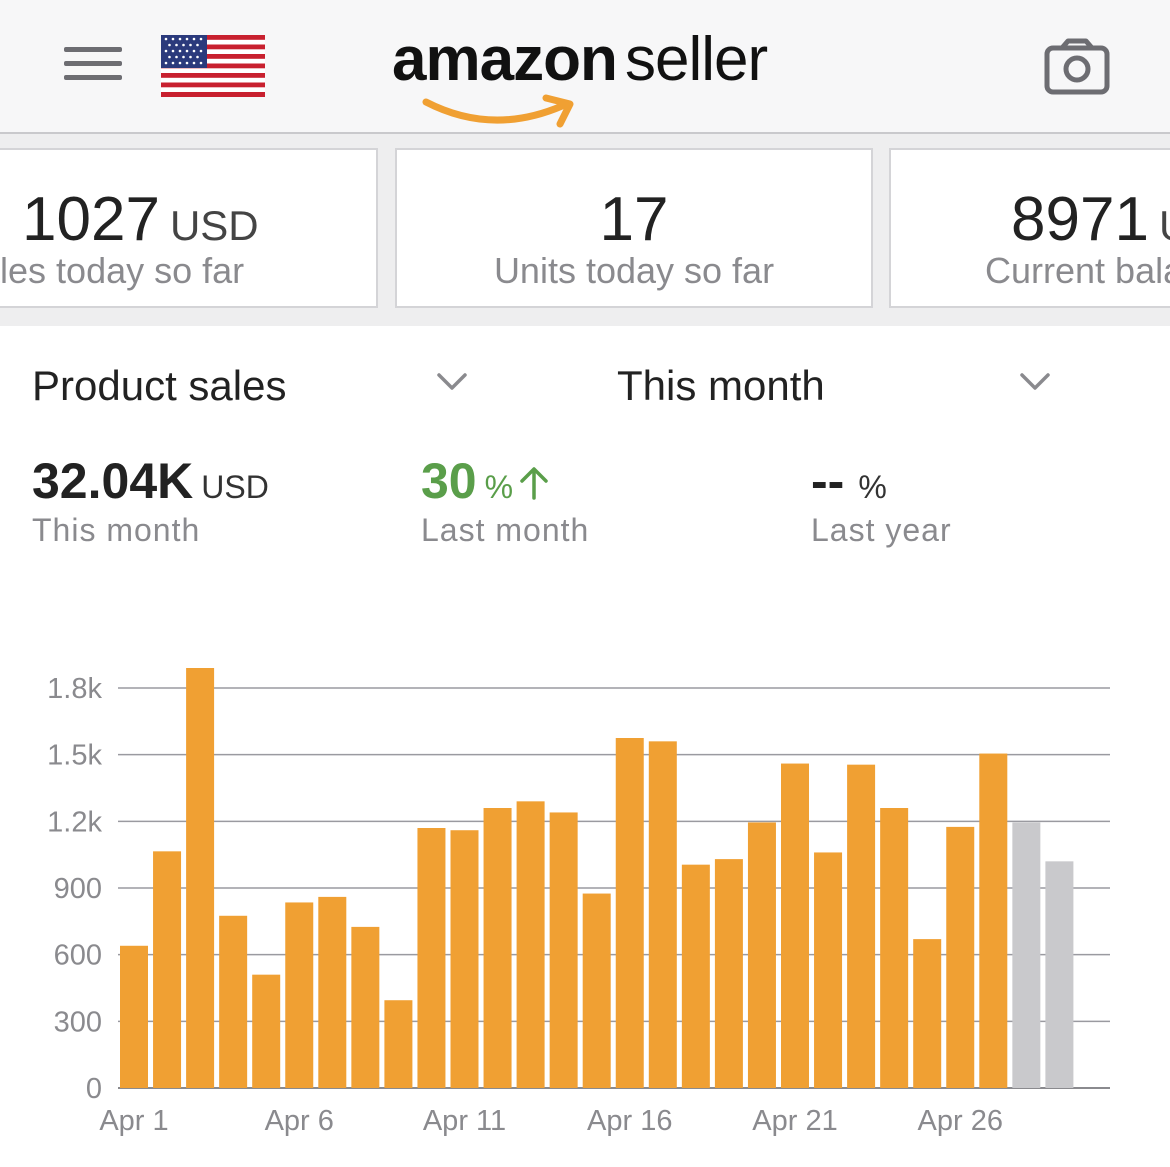 This screenshot has height=1167, width=1170. Describe the element at coordinates (498, 111) in the screenshot. I see `amazon-smile-icon` at that location.